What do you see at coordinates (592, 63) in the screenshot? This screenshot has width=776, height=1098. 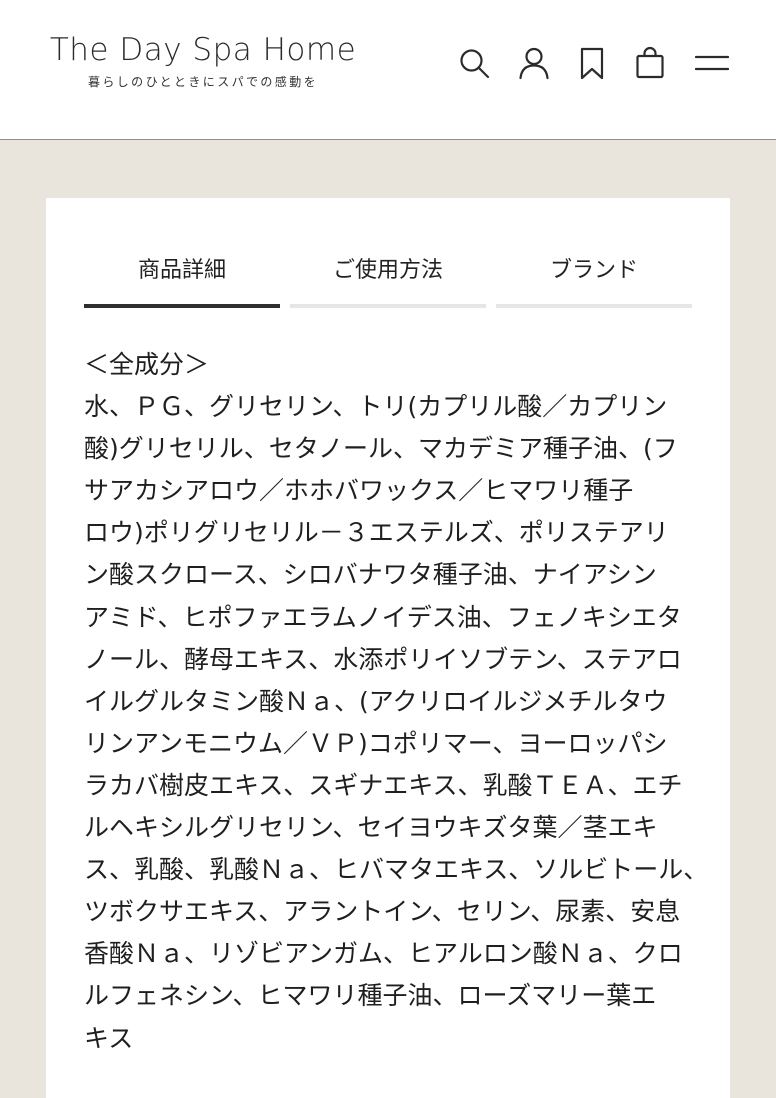 I see `bookmark-icon` at bounding box center [592, 63].